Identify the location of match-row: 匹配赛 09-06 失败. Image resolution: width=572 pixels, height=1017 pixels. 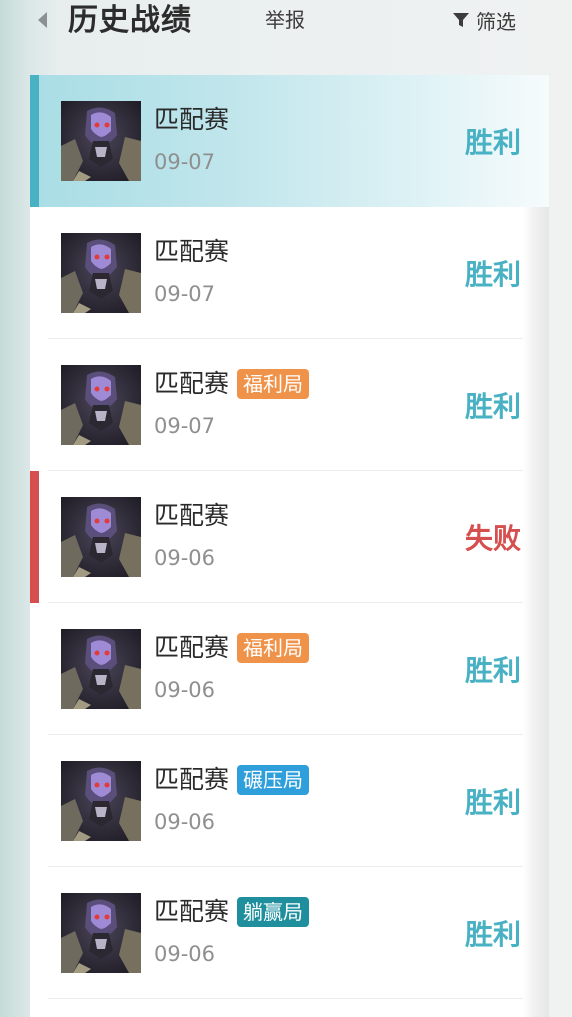
(276, 537).